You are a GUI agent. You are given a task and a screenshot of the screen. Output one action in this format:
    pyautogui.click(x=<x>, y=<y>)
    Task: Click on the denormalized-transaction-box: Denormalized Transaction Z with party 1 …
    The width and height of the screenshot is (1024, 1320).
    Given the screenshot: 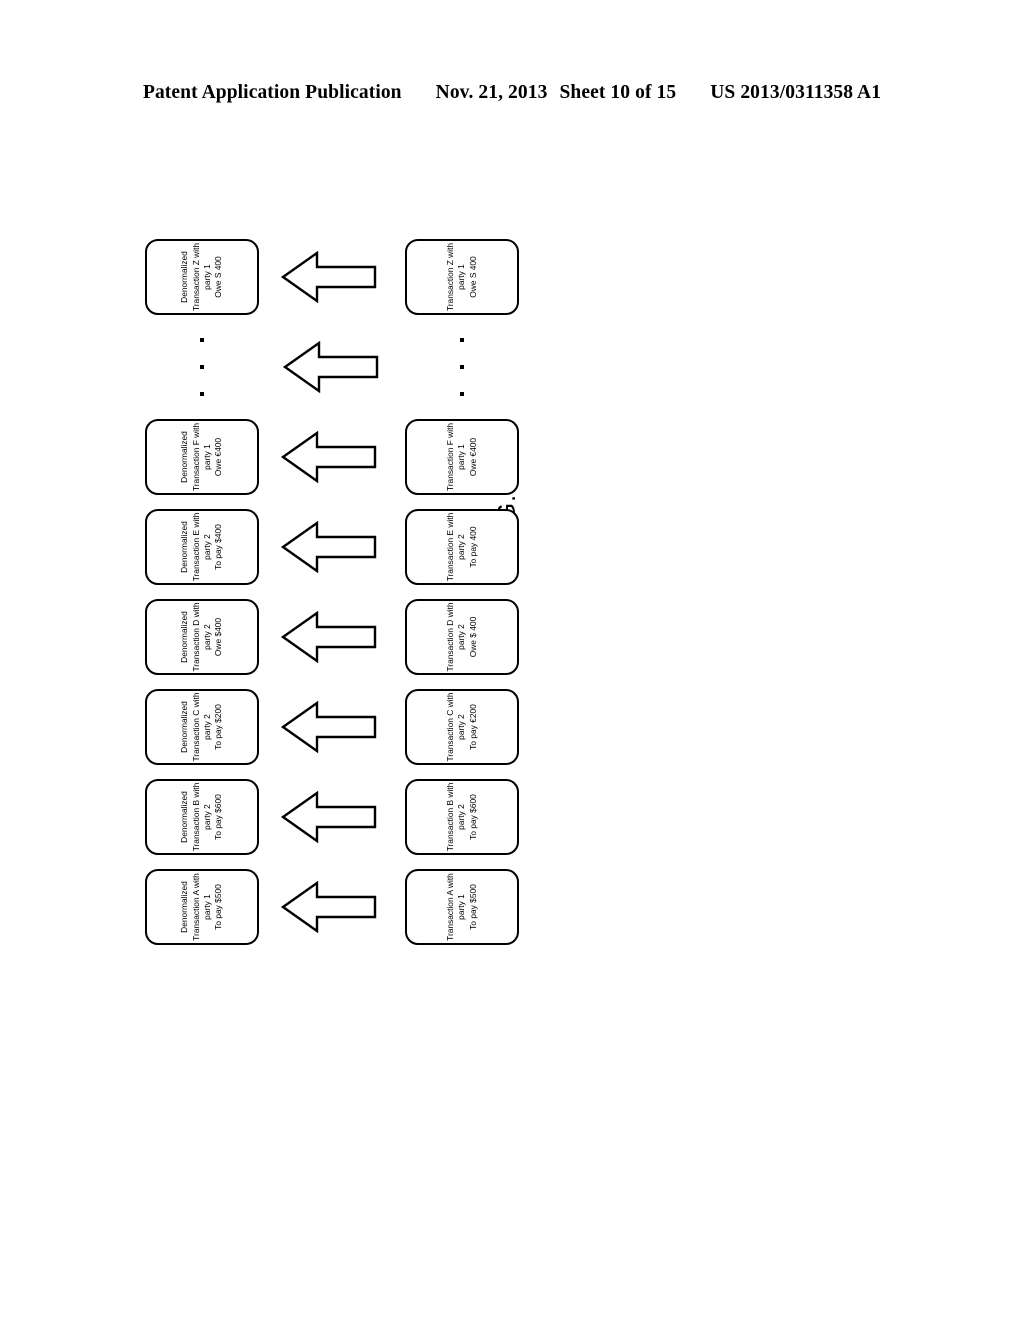 What is the action you would take?
    pyautogui.click(x=202, y=277)
    